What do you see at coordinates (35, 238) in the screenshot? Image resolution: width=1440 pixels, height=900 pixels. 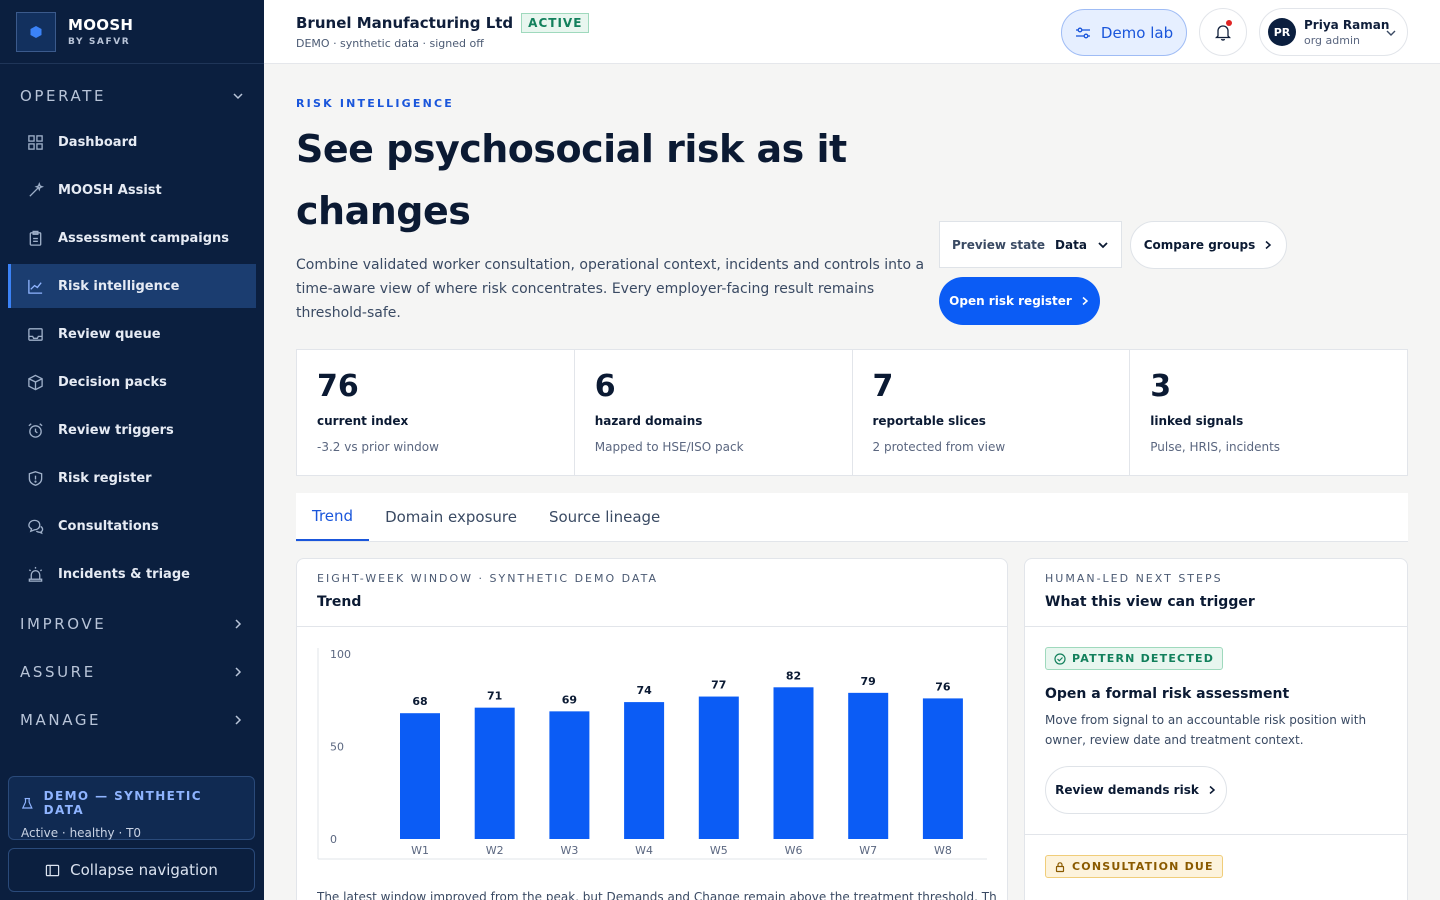 I see `clipboard-icon` at bounding box center [35, 238].